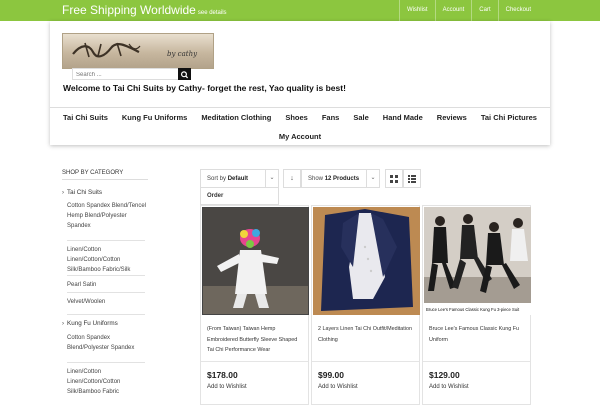 The width and height of the screenshot is (600, 405). What do you see at coordinates (212, 13) in the screenshot?
I see `shipping-details-link: see details` at bounding box center [212, 13].